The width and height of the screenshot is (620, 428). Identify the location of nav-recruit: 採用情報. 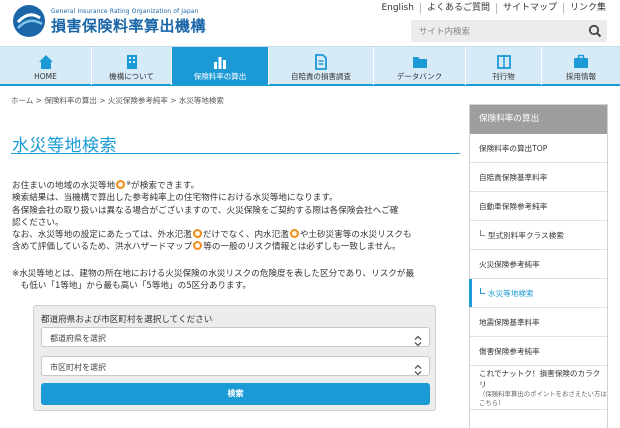
(581, 66).